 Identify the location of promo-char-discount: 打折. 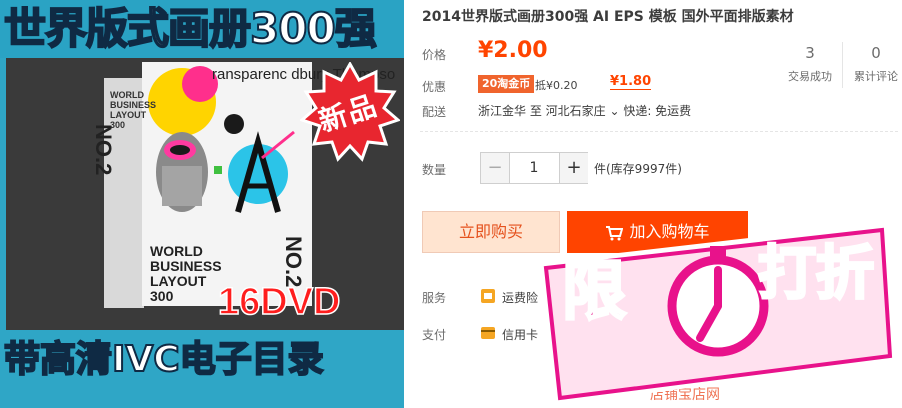
(815, 273).